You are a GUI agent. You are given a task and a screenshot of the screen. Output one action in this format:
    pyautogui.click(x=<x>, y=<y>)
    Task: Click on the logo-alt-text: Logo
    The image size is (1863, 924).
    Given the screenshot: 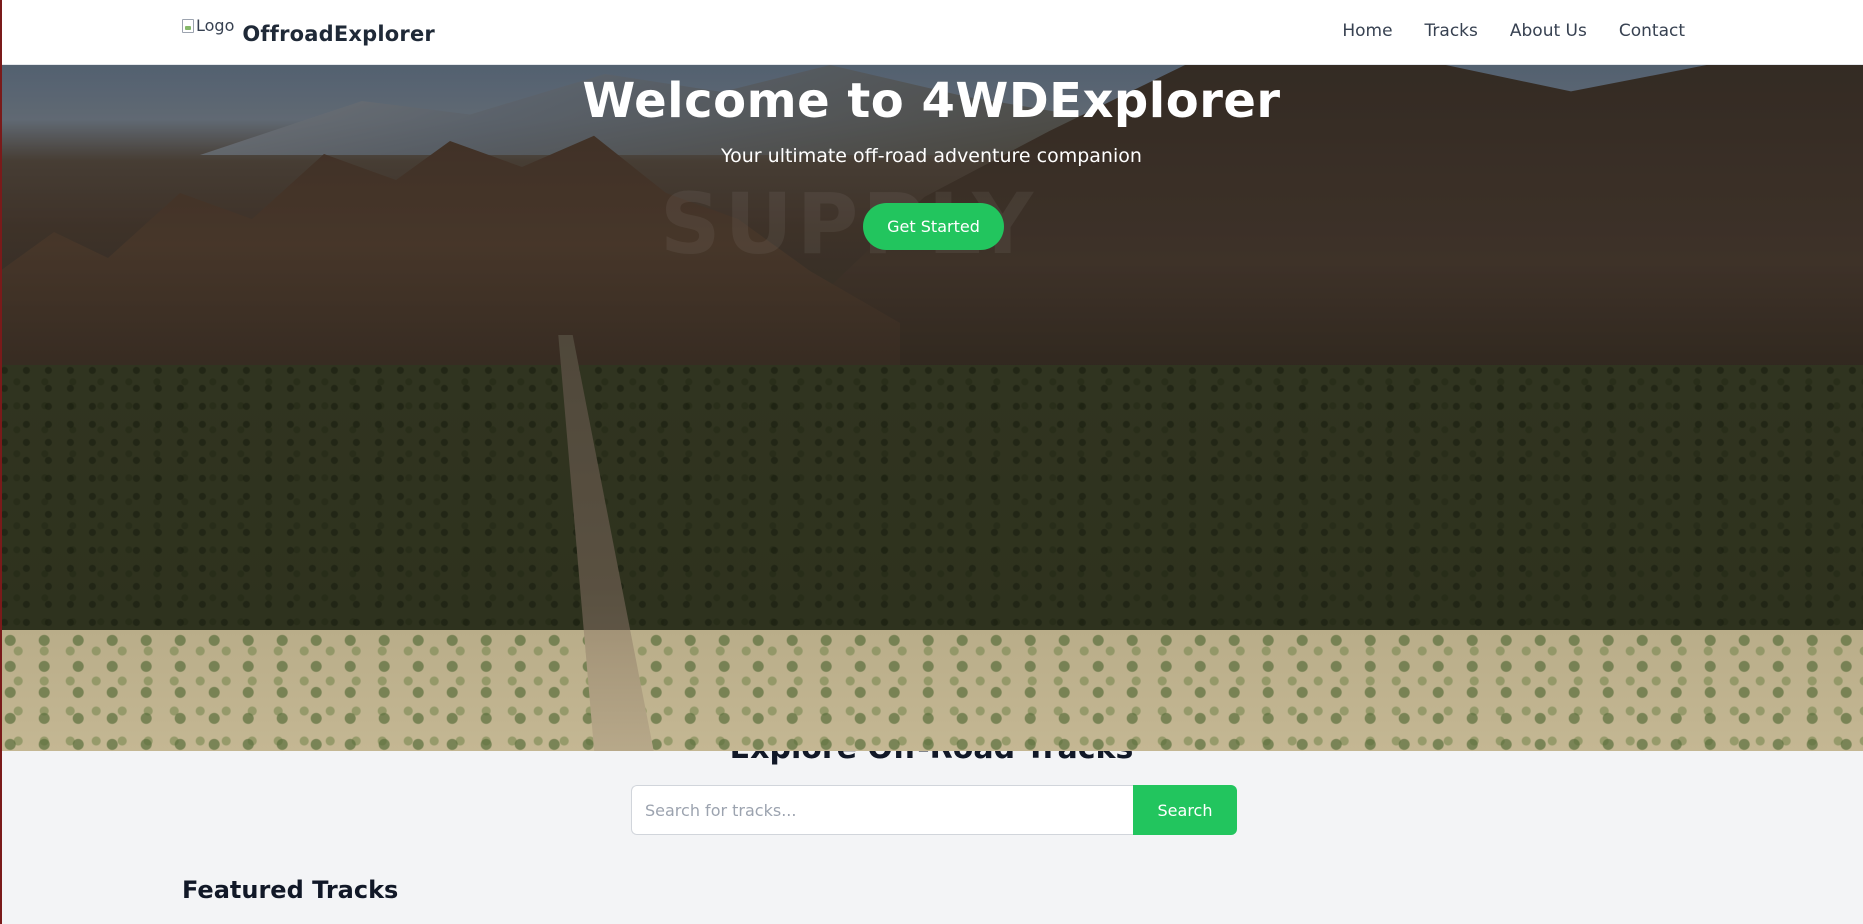 What is the action you would take?
    pyautogui.click(x=215, y=25)
    